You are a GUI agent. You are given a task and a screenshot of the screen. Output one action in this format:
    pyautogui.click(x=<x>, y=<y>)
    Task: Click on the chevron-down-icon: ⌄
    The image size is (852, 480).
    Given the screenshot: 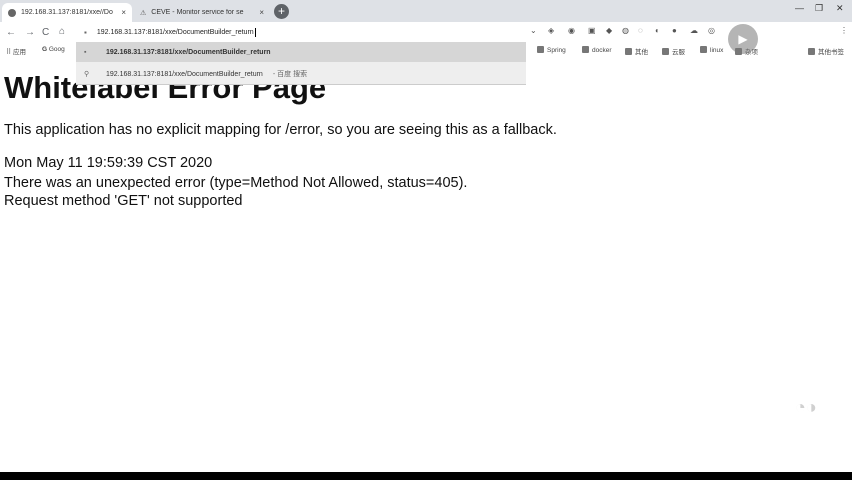 What is the action you would take?
    pyautogui.click(x=533, y=30)
    